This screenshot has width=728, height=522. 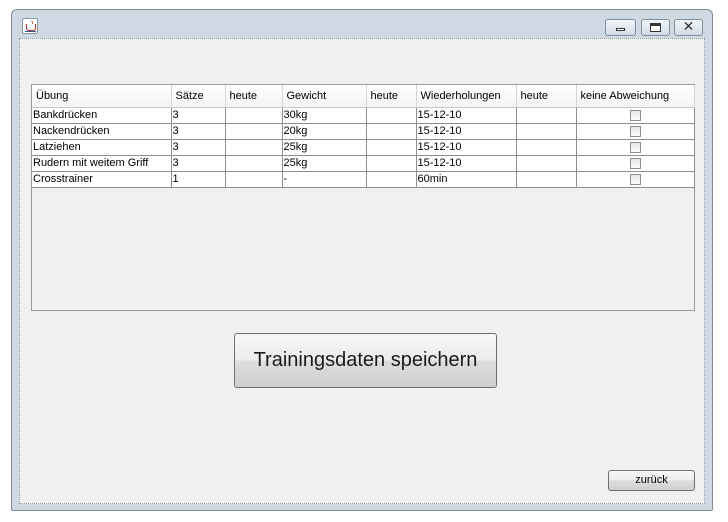 I want to click on minimize-icon, so click(x=620, y=29).